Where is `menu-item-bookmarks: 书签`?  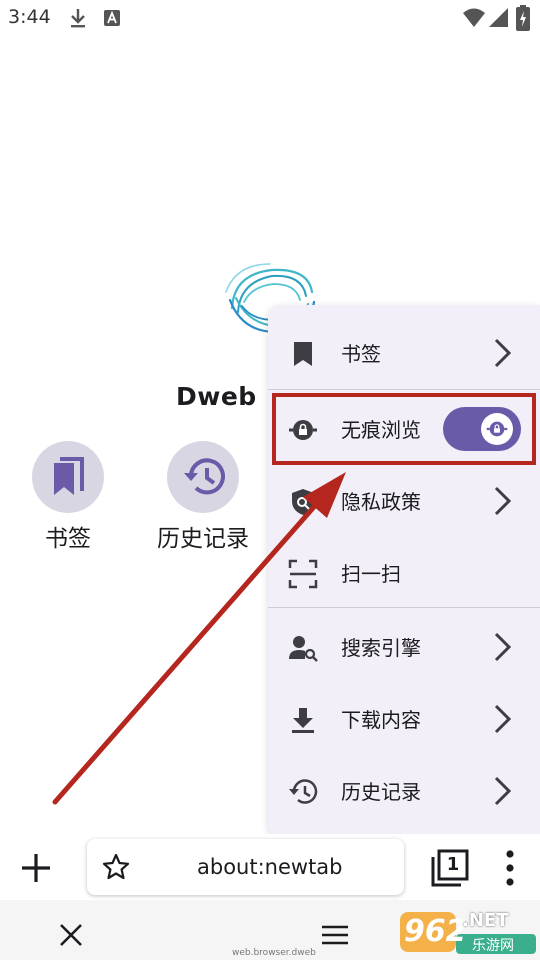 menu-item-bookmarks: 书签 is located at coordinates (404, 353).